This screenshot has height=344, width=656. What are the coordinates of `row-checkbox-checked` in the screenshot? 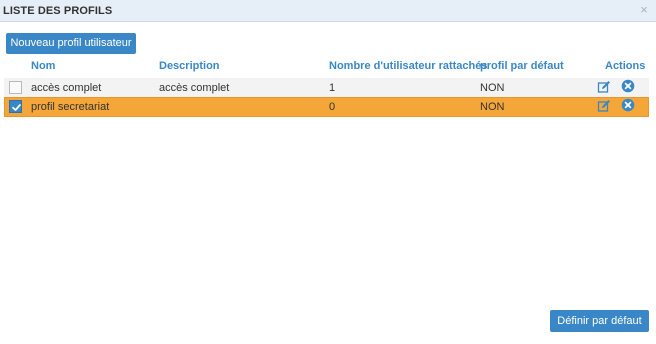 It's located at (15, 106).